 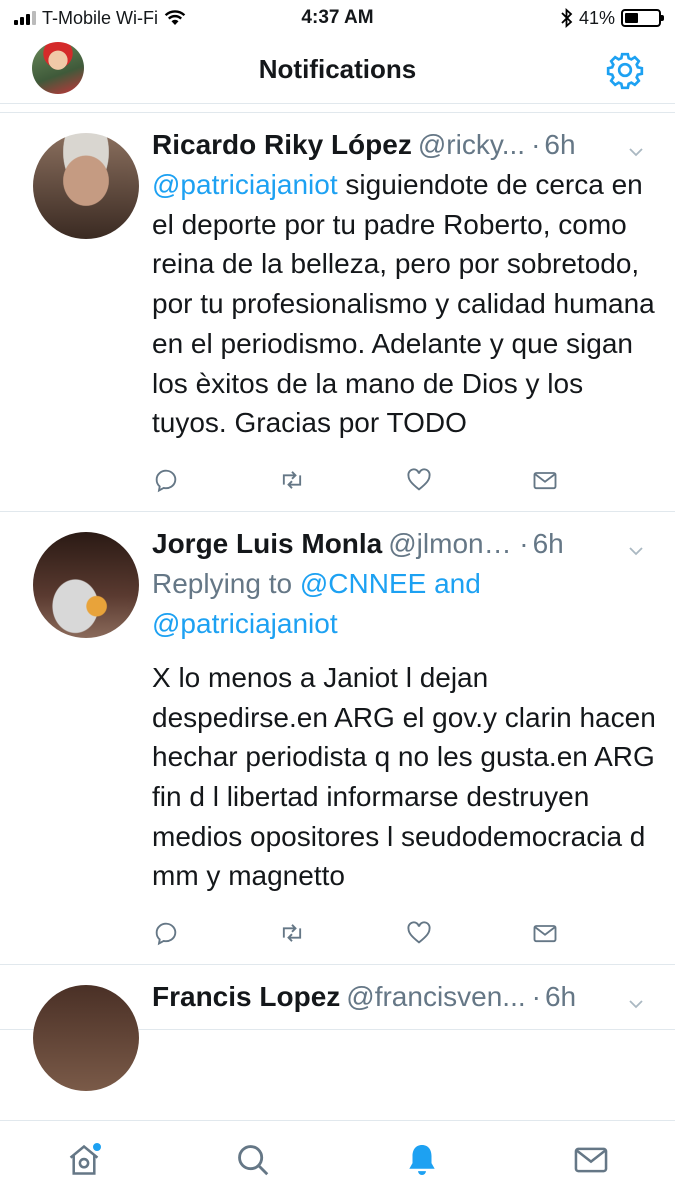 I want to click on profile-avatar, so click(x=58, y=68).